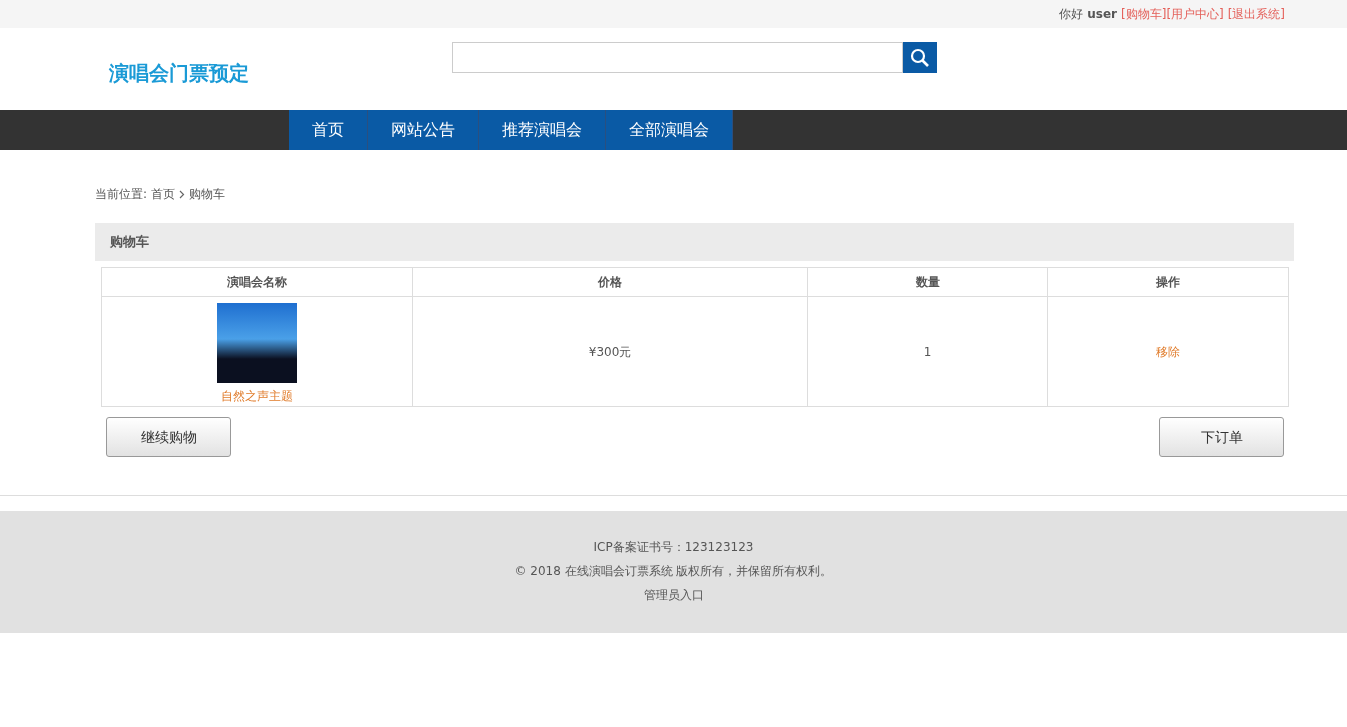 The width and height of the screenshot is (1347, 727). I want to click on search-field, so click(677, 57).